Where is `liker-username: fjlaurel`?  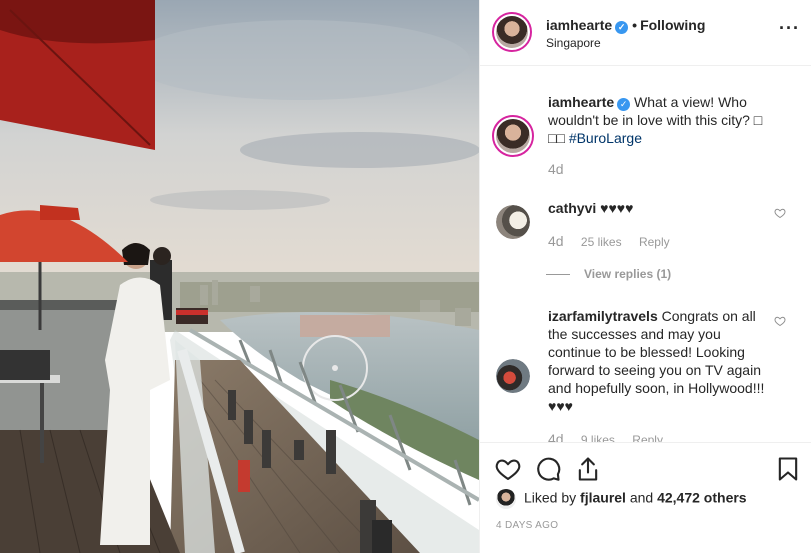 liker-username: fjlaurel is located at coordinates (603, 498).